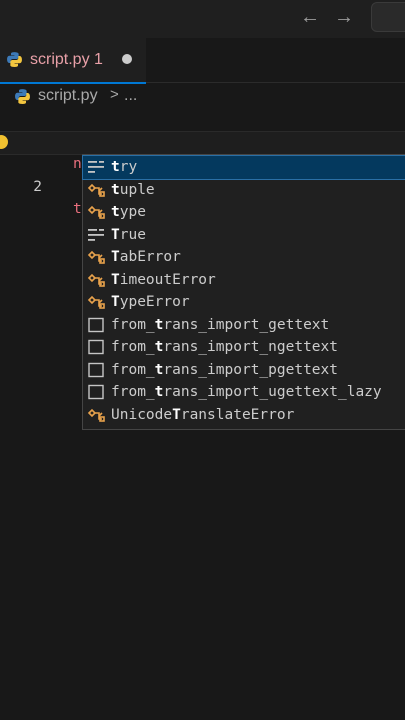 Image resolution: width=405 pixels, height=720 pixels. I want to click on suggestion-item: from_trans_import_gettext, so click(244, 325).